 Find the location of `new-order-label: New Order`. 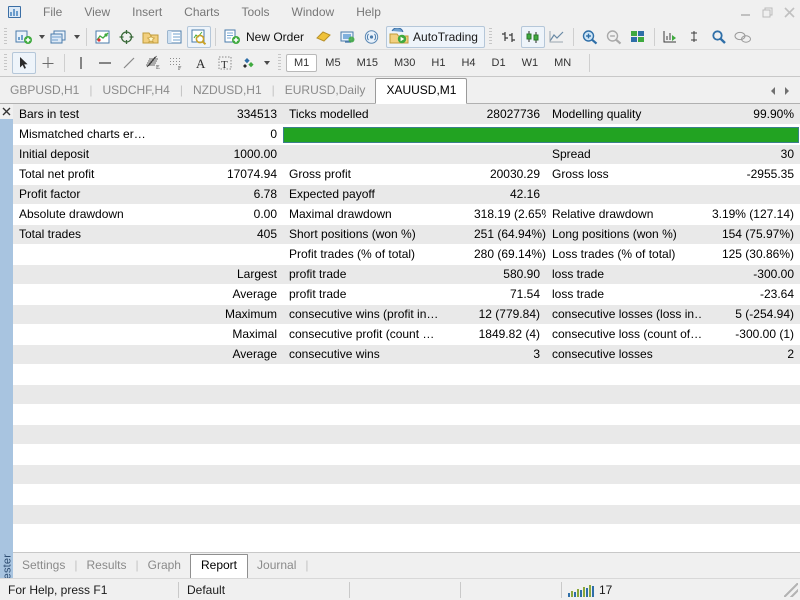

new-order-label: New Order is located at coordinates (278, 37).